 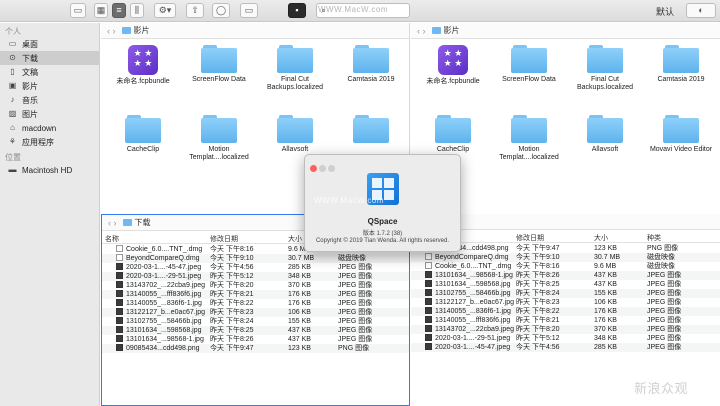 What do you see at coordinates (353, 9) in the screenshot?
I see `watermark-top: WWW.MacW.com` at bounding box center [353, 9].